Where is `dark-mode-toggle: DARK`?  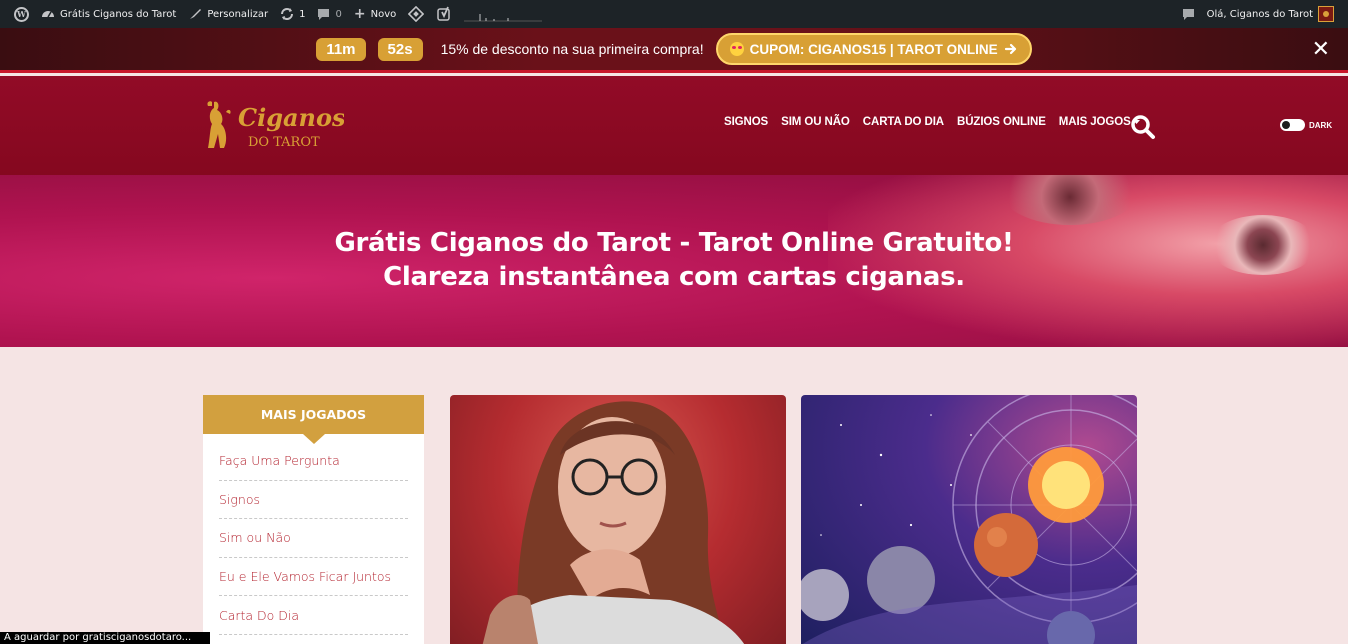 dark-mode-toggle: DARK is located at coordinates (1306, 125).